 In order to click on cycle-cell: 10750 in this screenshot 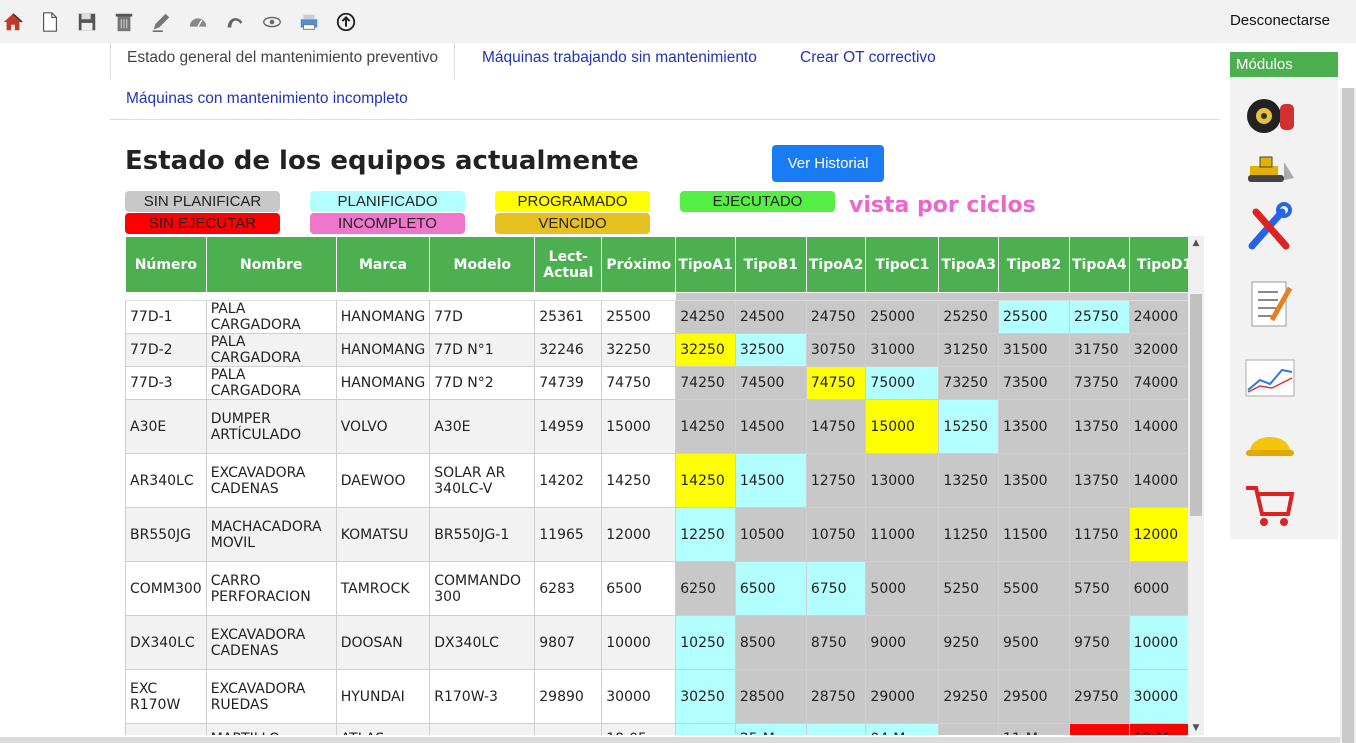, I will do `click(836, 534)`.